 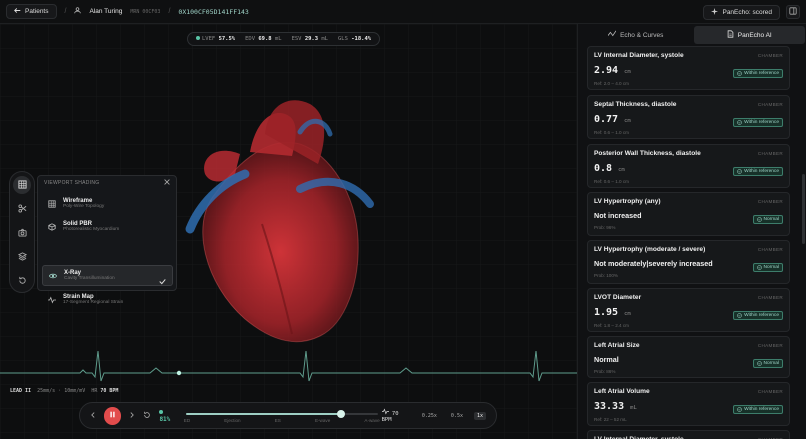 I want to click on progress-value: 81%, so click(x=165, y=419).